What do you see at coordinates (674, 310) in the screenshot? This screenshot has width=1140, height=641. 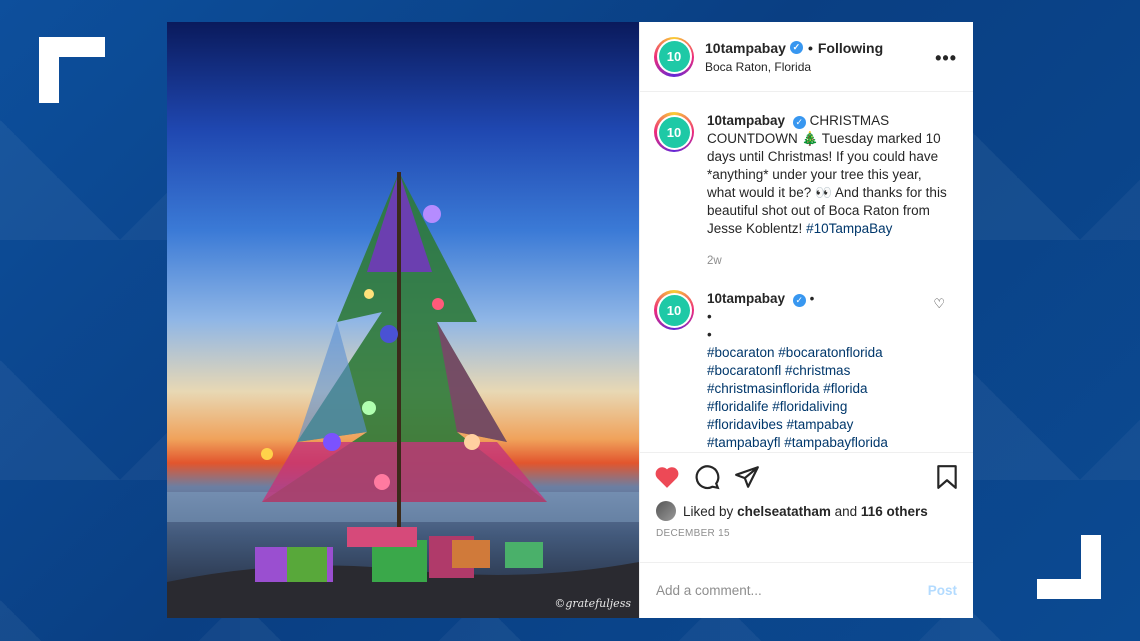 I see `comment-avatar: 10` at bounding box center [674, 310].